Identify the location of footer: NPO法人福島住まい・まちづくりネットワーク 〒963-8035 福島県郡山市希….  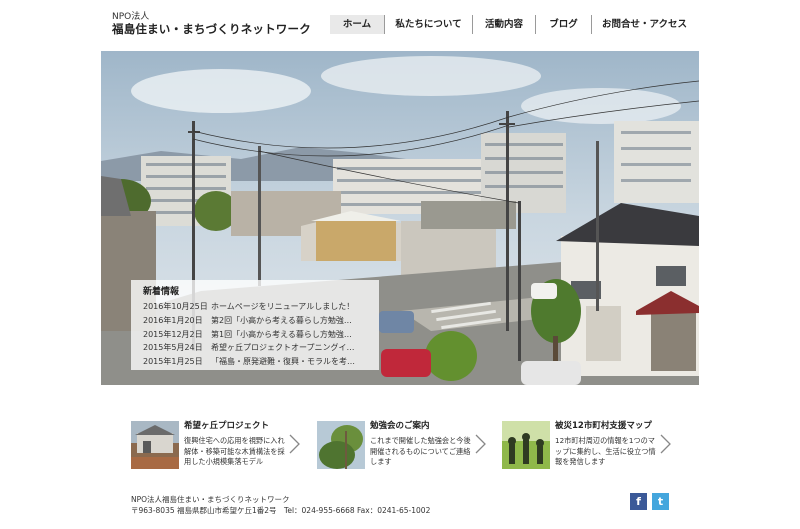
(280, 505).